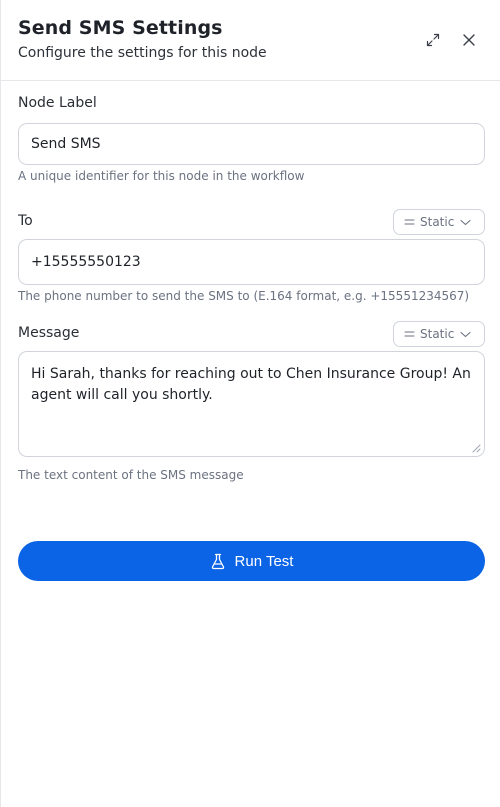  Describe the element at coordinates (251, 144) in the screenshot. I see `node-label-input: Send SMS` at that location.